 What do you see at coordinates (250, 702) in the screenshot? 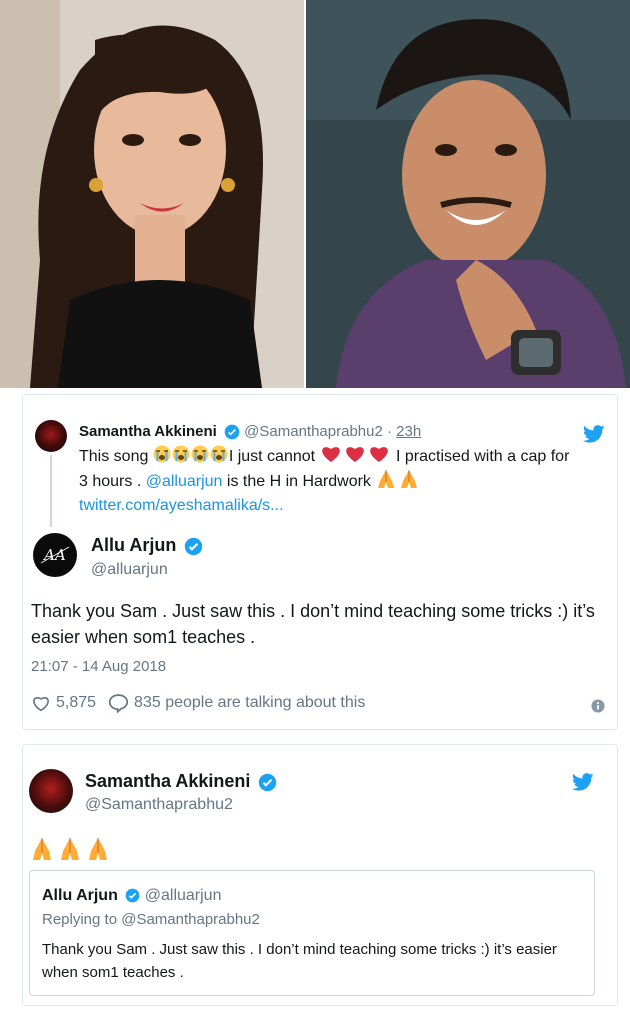
I see `talking-count: 835 people are talking about this` at bounding box center [250, 702].